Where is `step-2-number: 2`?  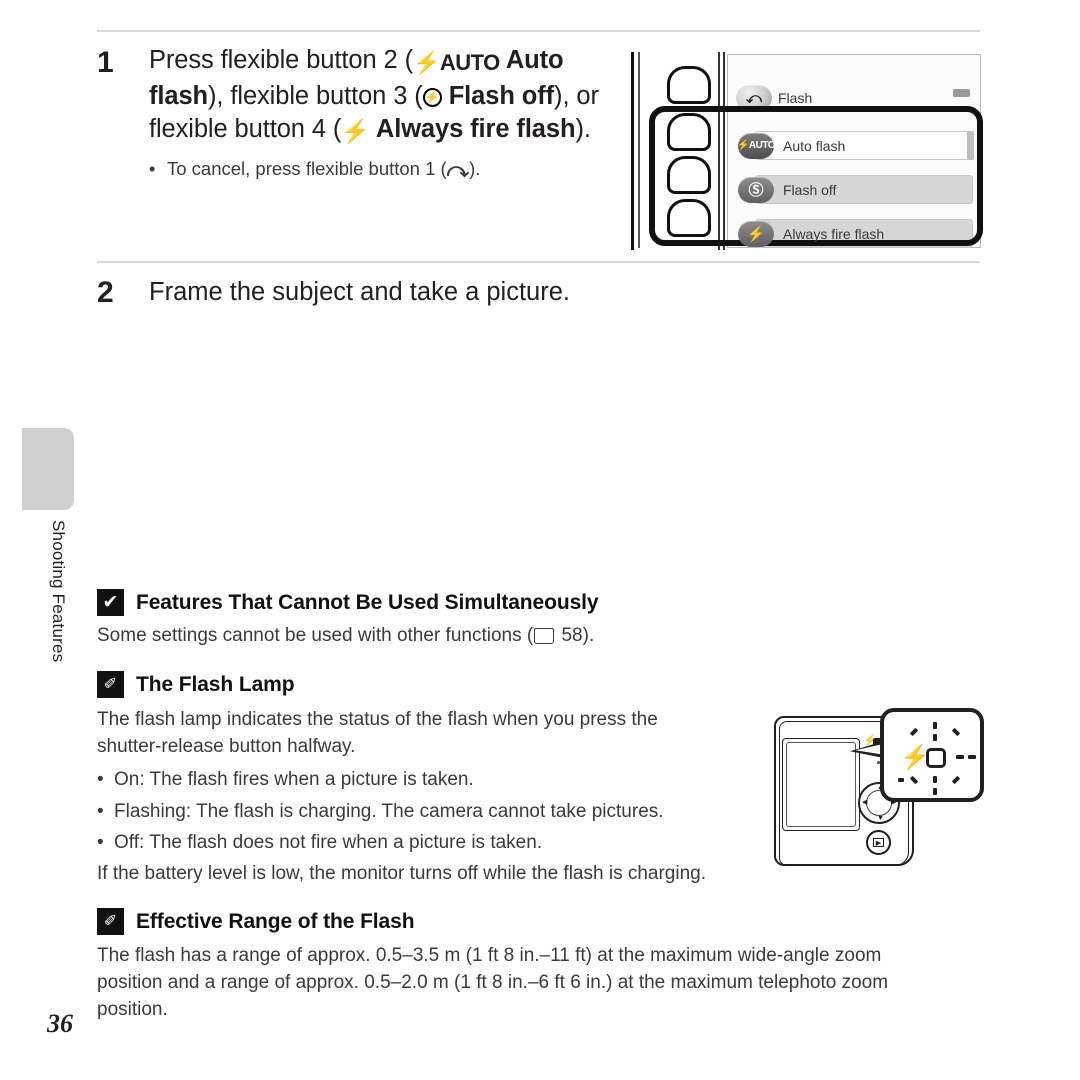 step-2-number: 2 is located at coordinates (105, 292).